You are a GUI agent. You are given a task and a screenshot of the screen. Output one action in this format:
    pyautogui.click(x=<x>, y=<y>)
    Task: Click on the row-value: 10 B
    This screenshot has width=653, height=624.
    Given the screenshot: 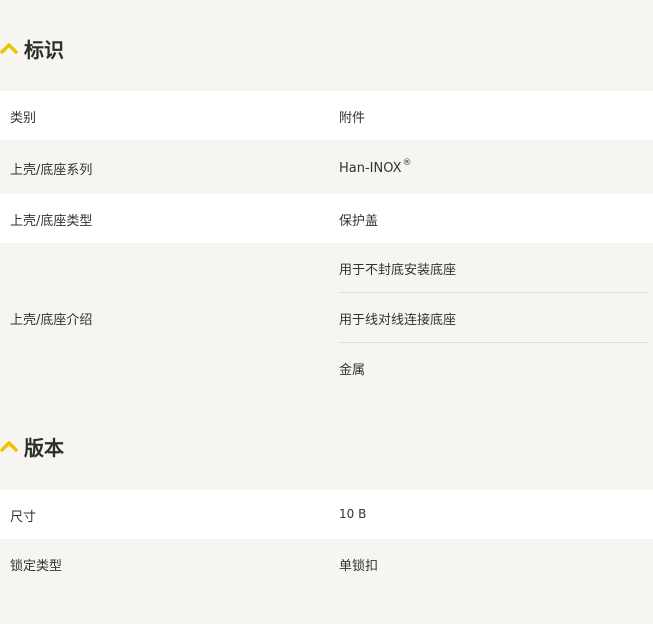 What is the action you would take?
    pyautogui.click(x=353, y=514)
    